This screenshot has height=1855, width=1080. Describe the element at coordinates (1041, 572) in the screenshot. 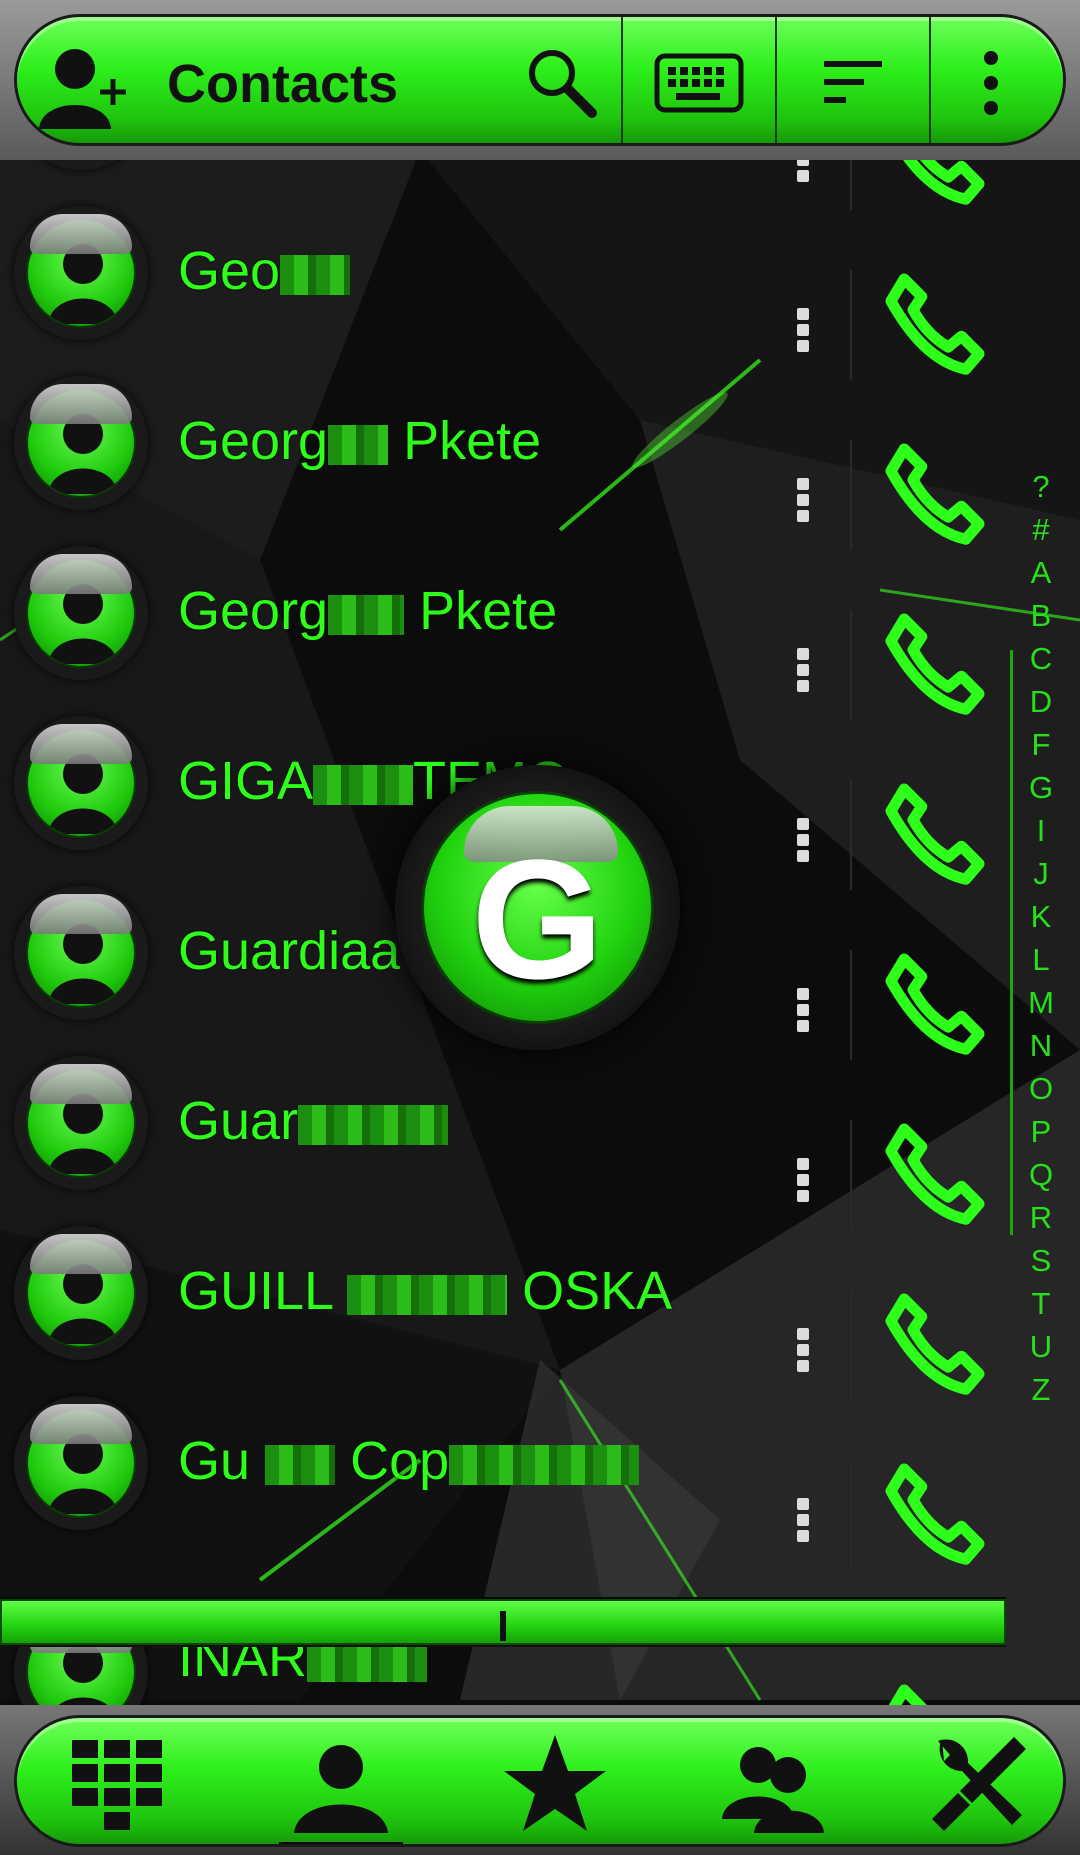

I see `index-letter: A` at that location.